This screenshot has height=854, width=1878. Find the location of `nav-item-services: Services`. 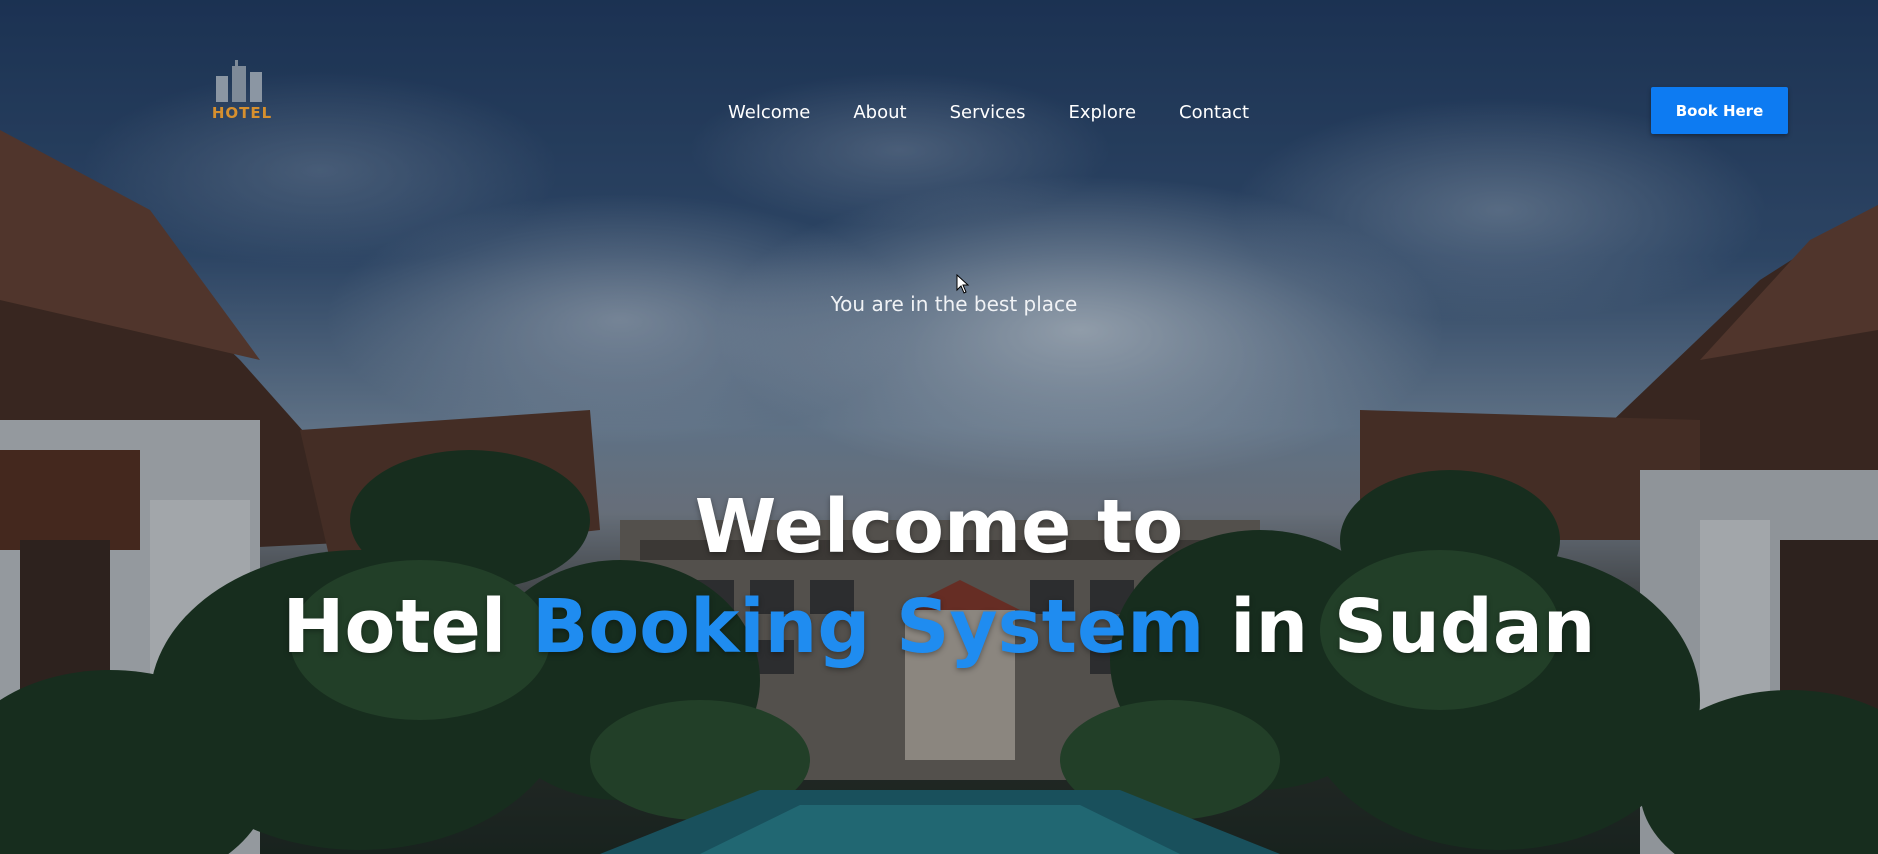

nav-item-services: Services is located at coordinates (988, 115).